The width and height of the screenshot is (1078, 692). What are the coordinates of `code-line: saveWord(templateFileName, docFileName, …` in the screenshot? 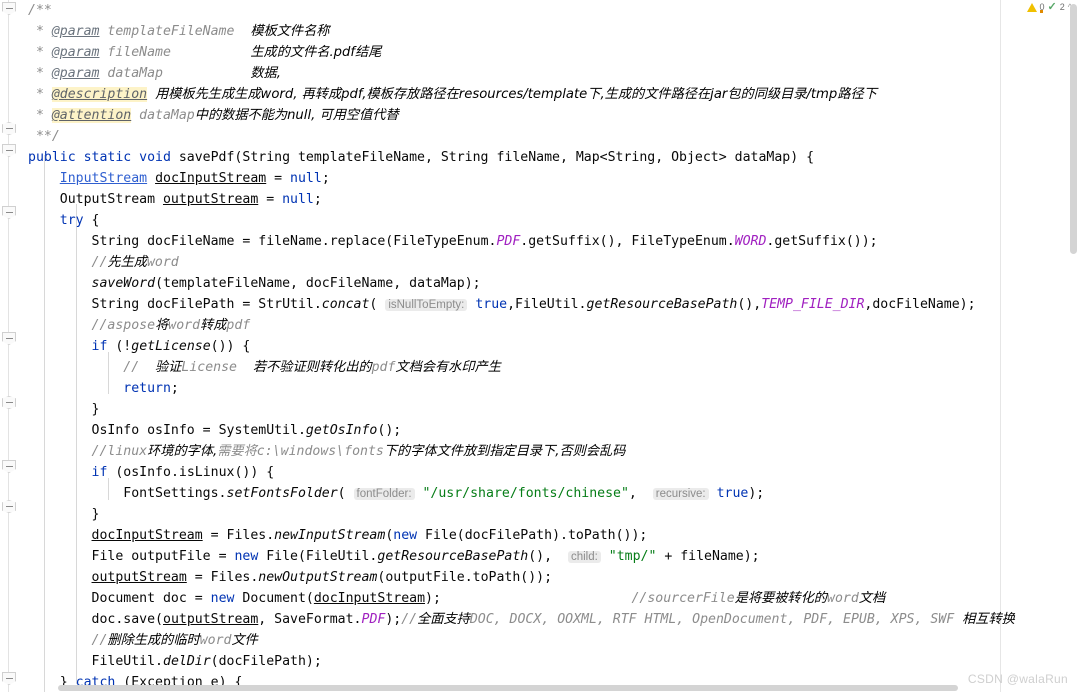 It's located at (521, 283).